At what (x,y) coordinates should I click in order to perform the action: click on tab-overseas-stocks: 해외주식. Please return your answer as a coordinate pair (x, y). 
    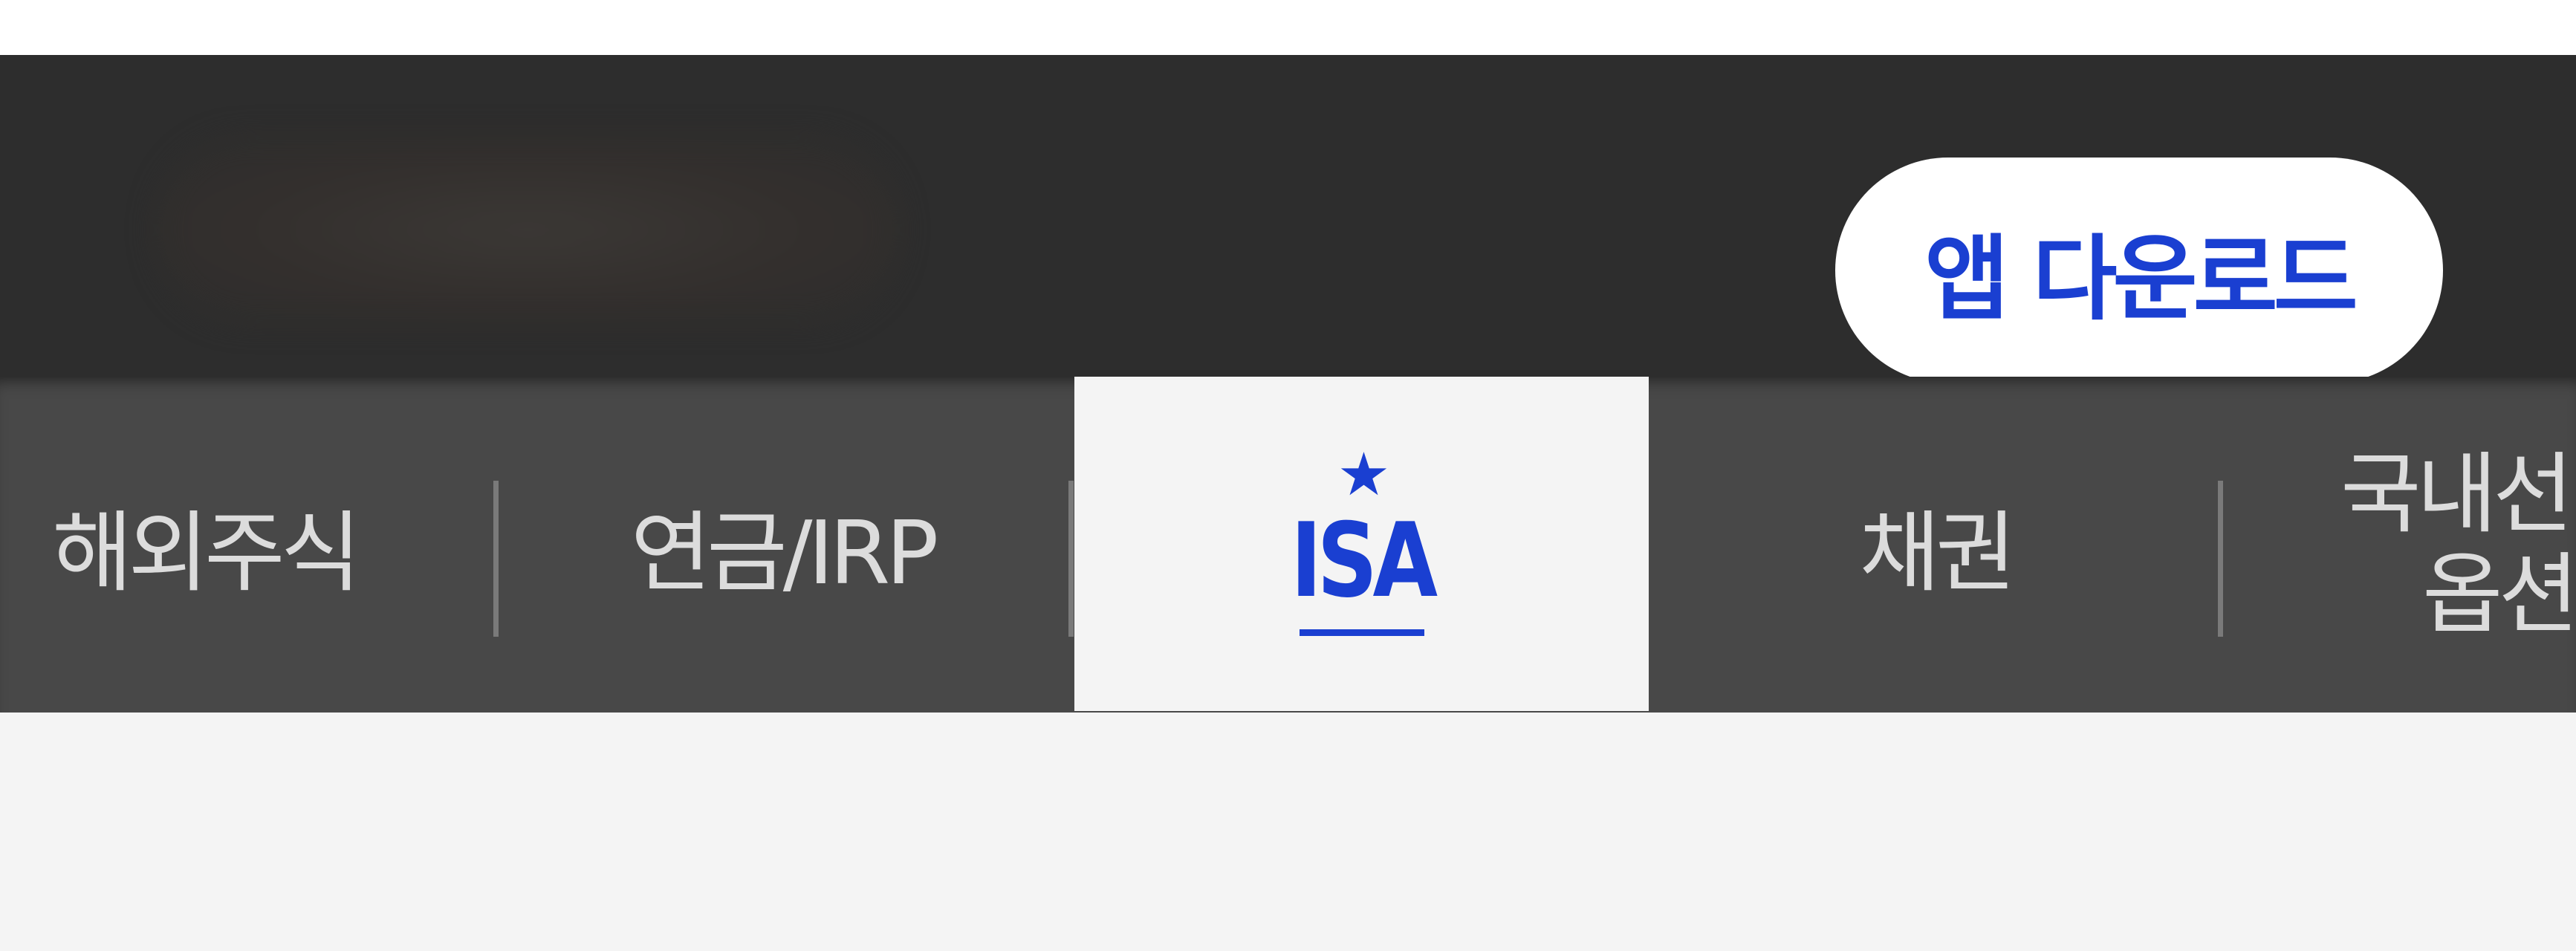
    Looking at the image, I should click on (245, 545).